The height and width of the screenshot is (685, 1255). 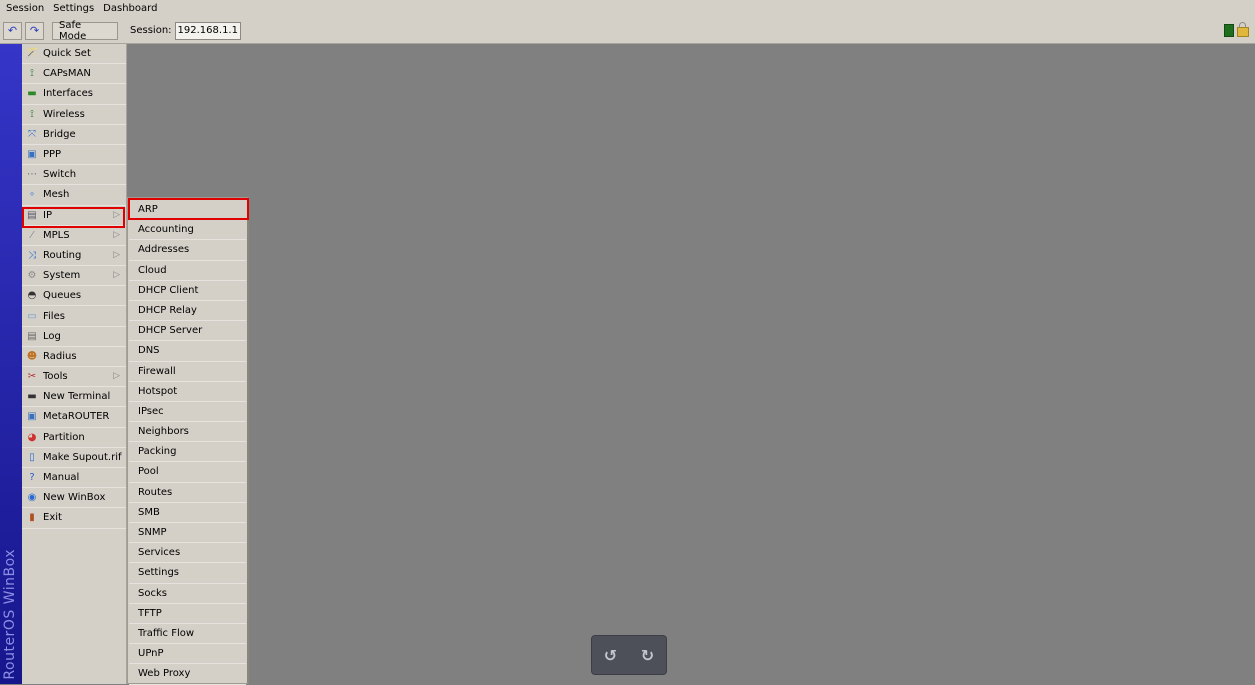 I want to click on terminal-icon: ▬, so click(x=32, y=397).